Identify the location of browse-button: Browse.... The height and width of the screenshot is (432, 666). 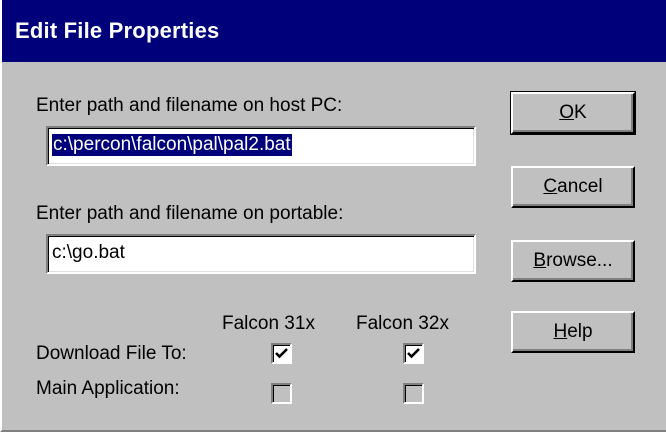
(573, 261).